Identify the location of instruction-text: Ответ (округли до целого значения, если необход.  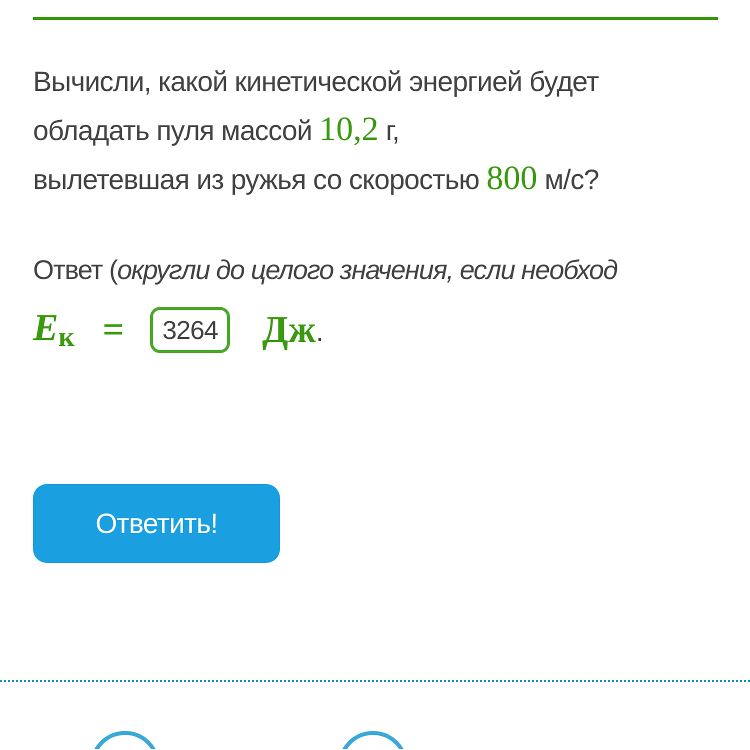
(325, 270).